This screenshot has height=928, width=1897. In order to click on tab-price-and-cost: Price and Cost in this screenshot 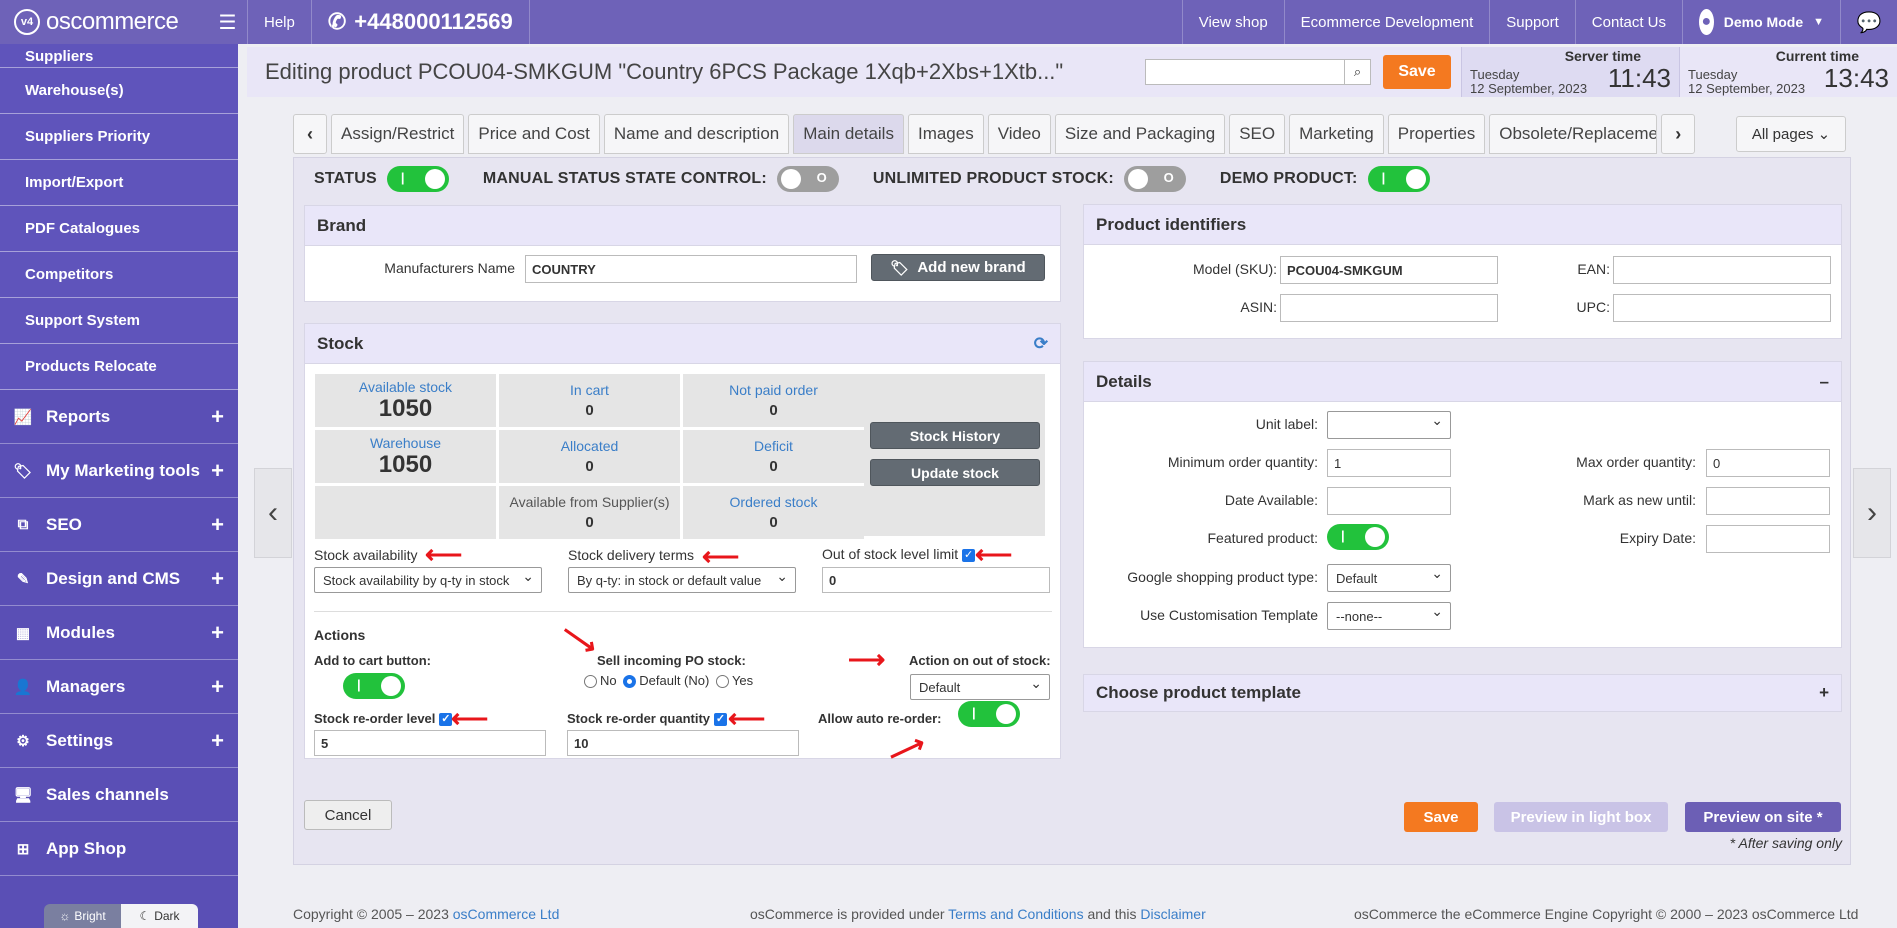, I will do `click(534, 134)`.